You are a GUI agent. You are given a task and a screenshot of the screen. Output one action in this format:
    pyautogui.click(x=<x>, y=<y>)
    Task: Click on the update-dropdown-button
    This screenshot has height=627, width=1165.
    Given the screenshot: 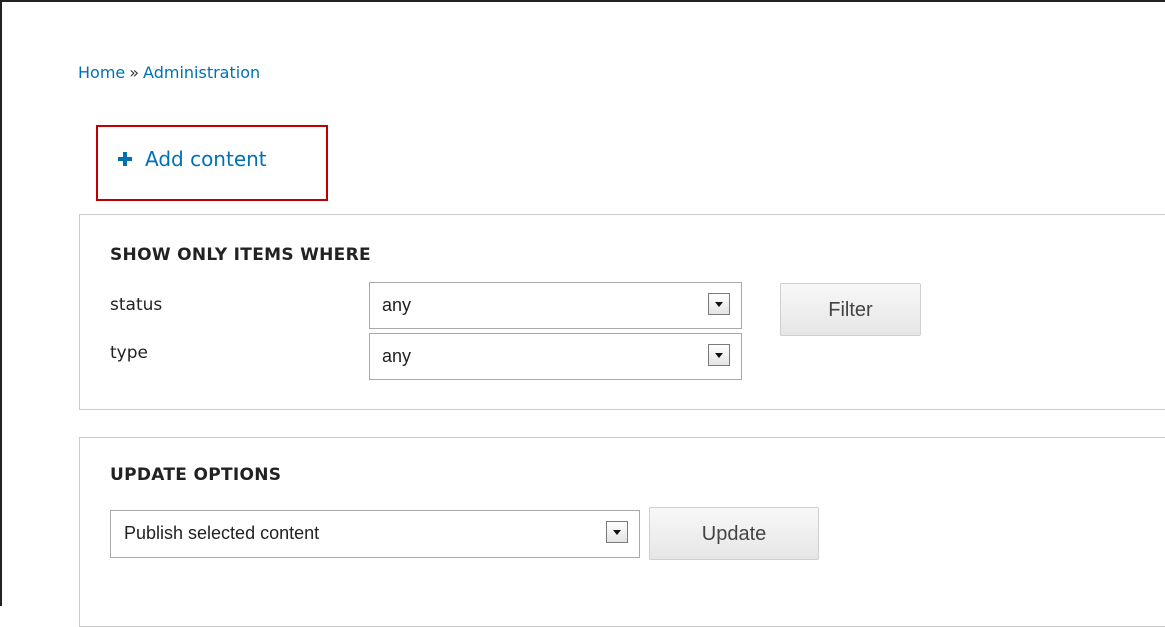 What is the action you would take?
    pyautogui.click(x=617, y=532)
    